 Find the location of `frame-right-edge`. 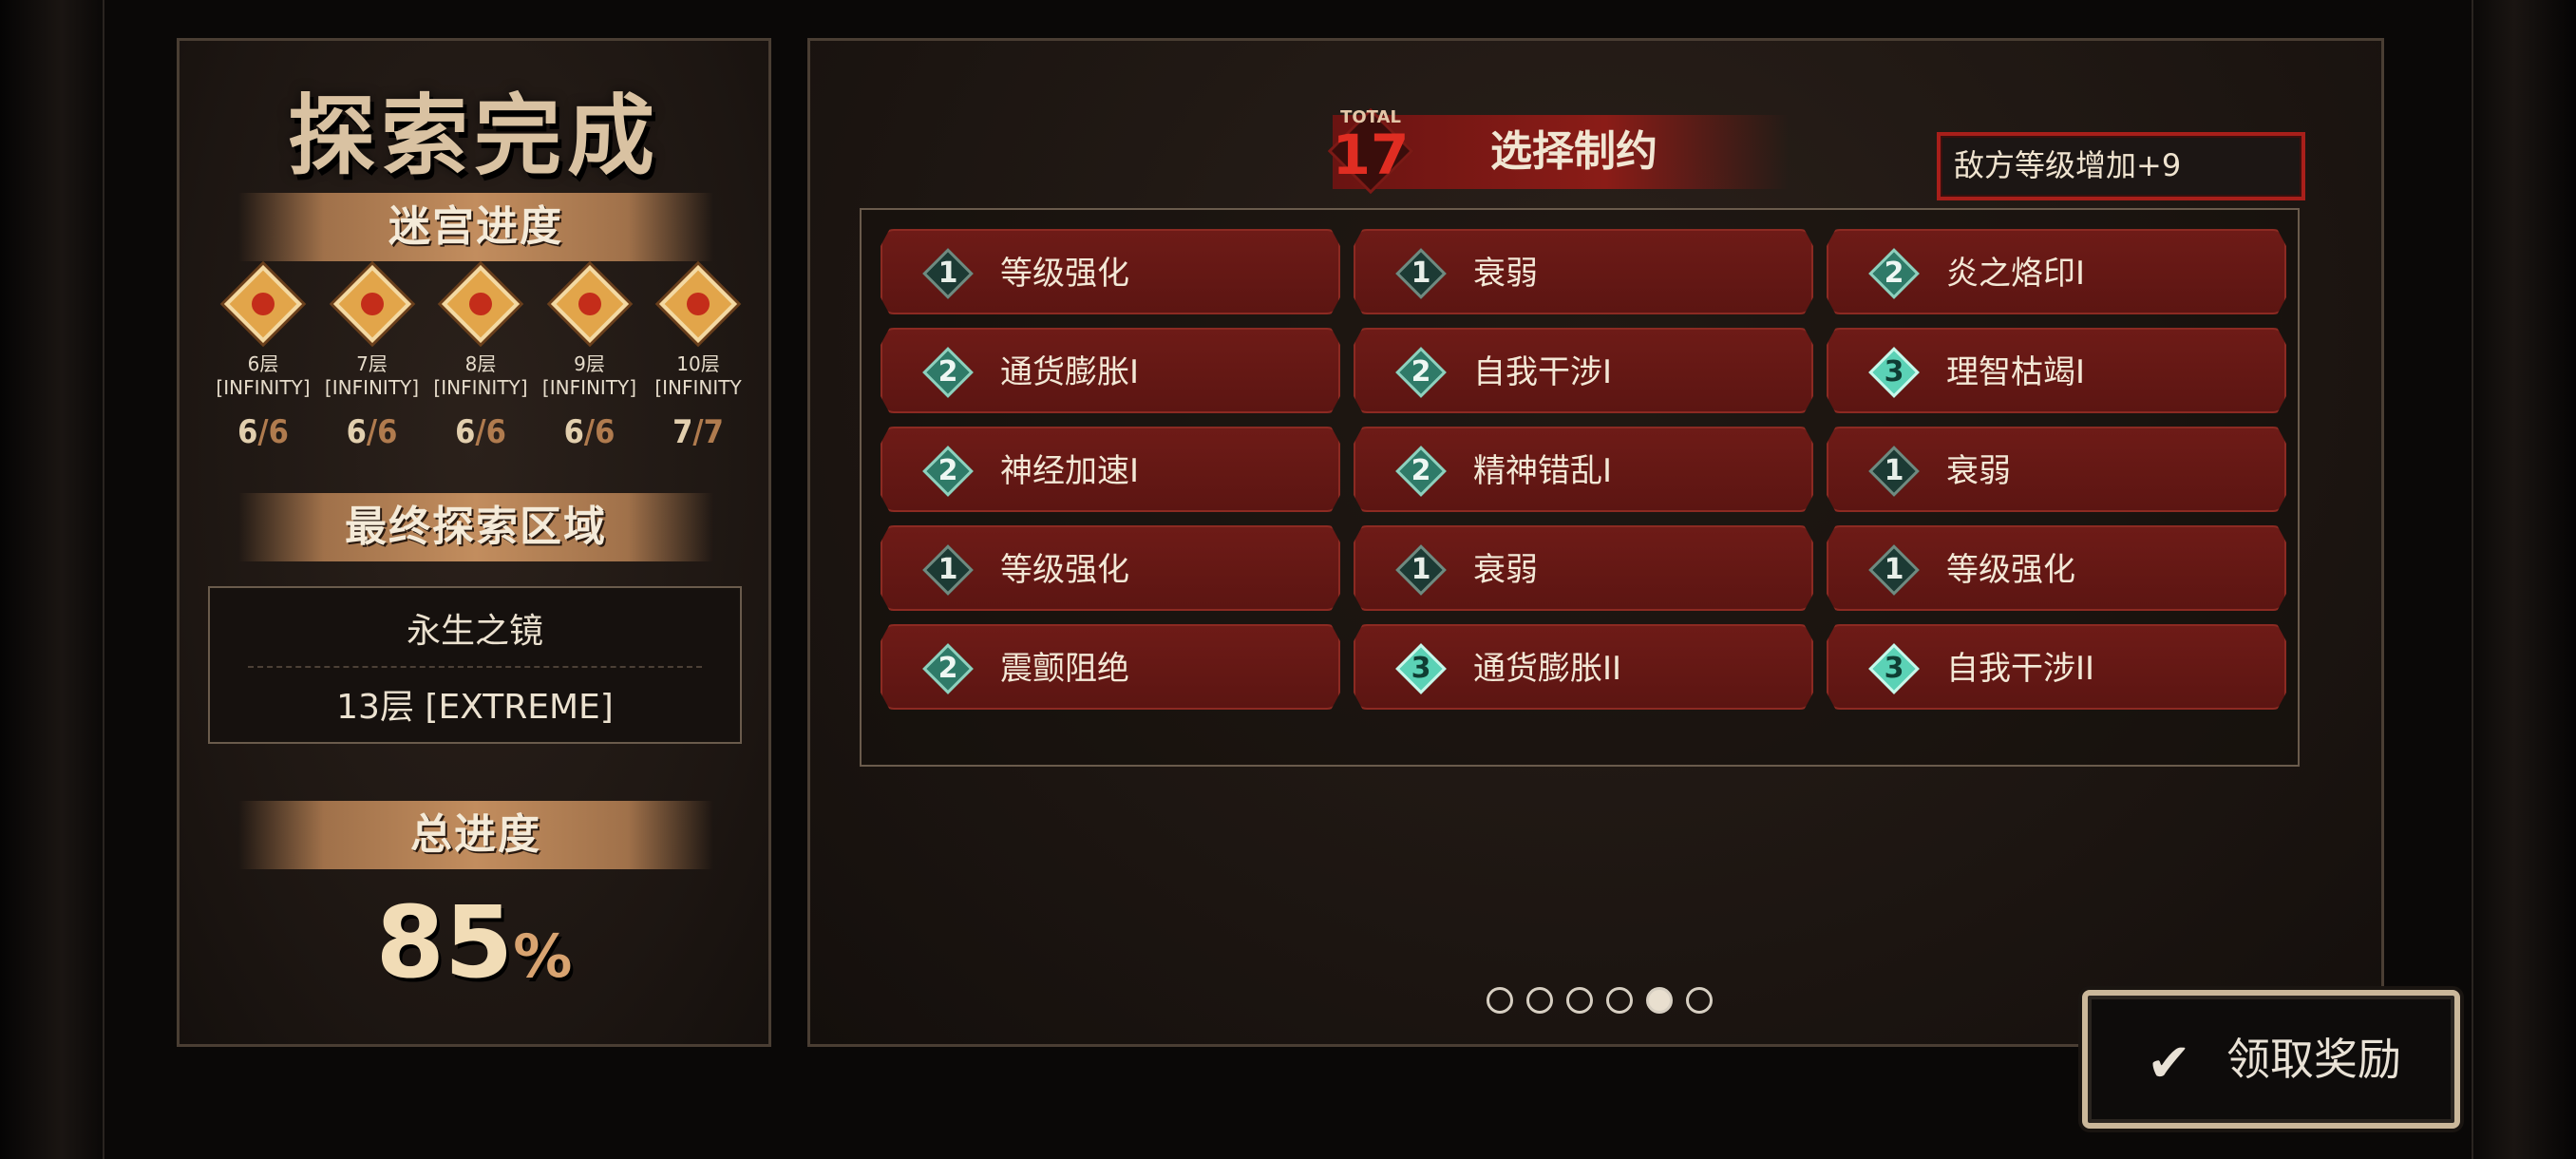

frame-right-edge is located at coordinates (2524, 579).